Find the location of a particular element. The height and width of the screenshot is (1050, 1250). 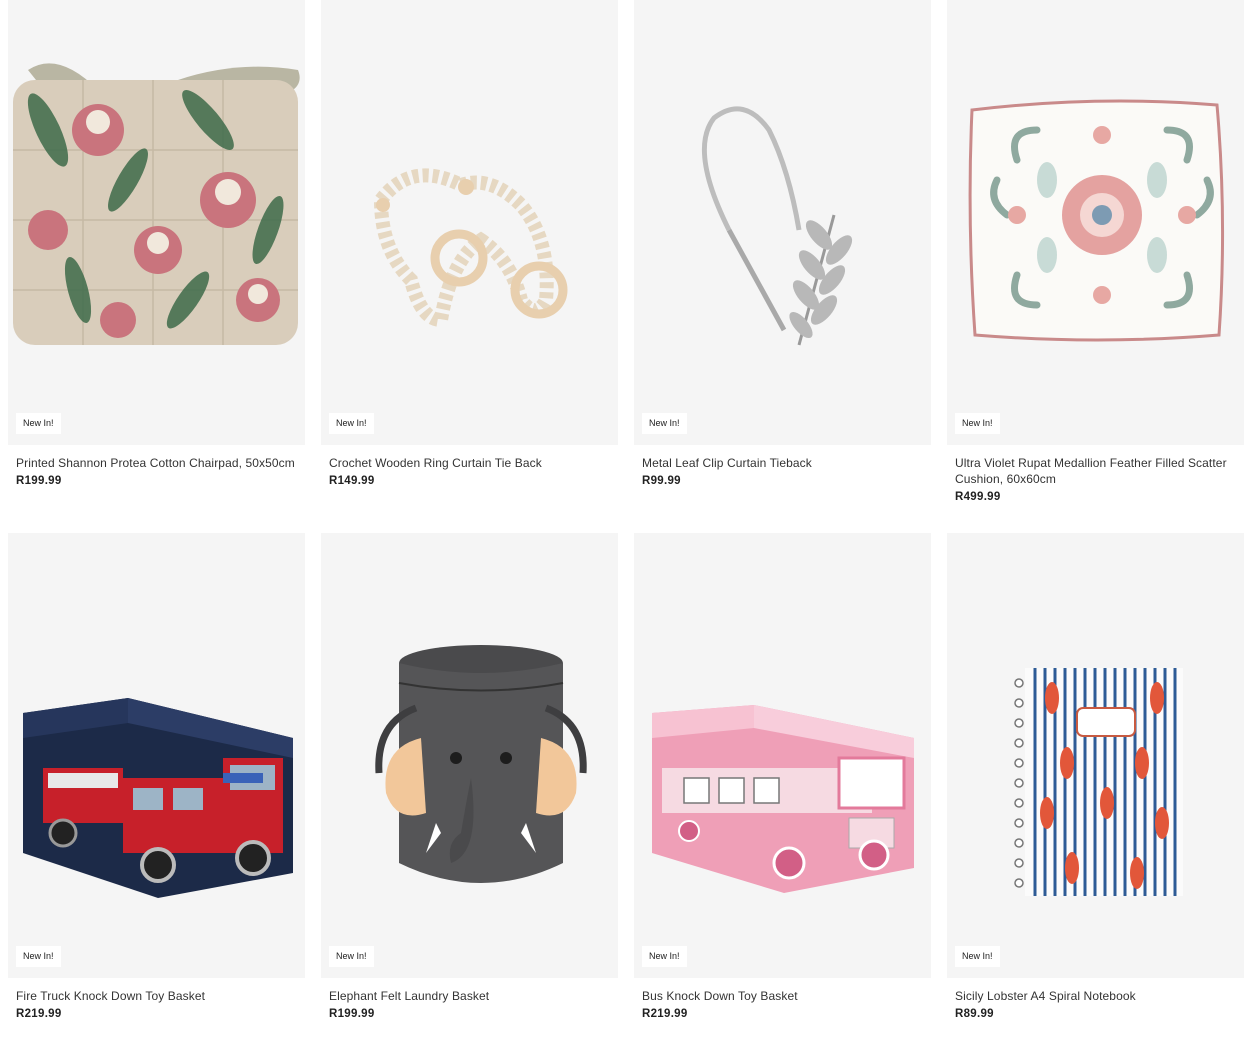

product-price: R89.99 is located at coordinates (974, 1014).